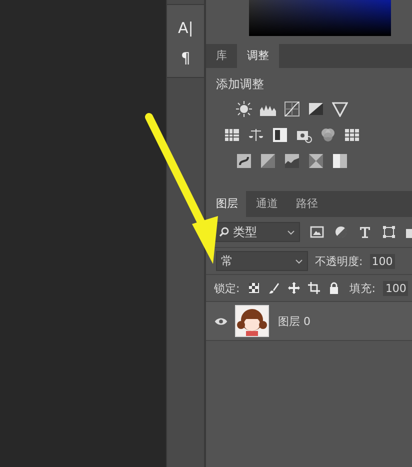 This screenshot has height=467, width=412. What do you see at coordinates (365, 232) in the screenshot?
I see `type-filter-icon` at bounding box center [365, 232].